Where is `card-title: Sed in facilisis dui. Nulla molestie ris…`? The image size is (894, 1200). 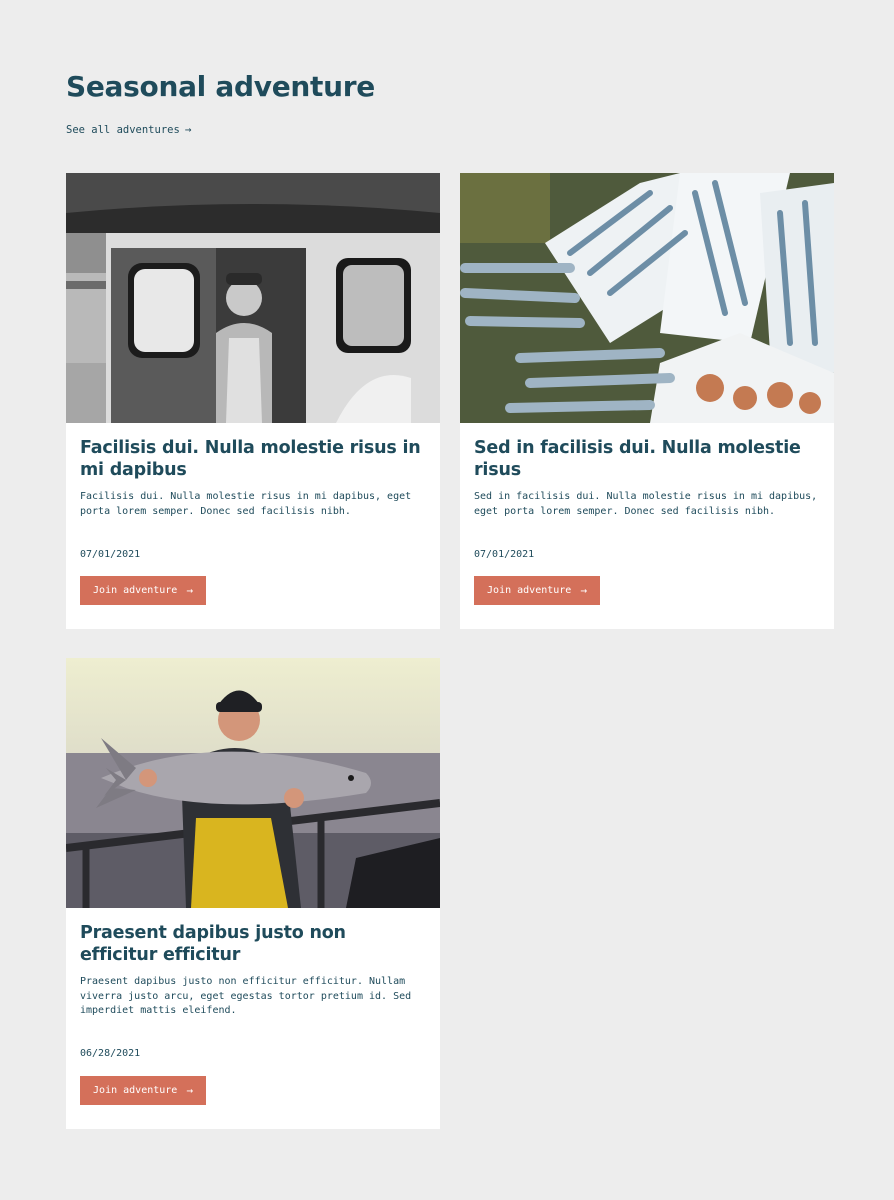 card-title: Sed in facilisis dui. Nulla molestie ris… is located at coordinates (637, 459).